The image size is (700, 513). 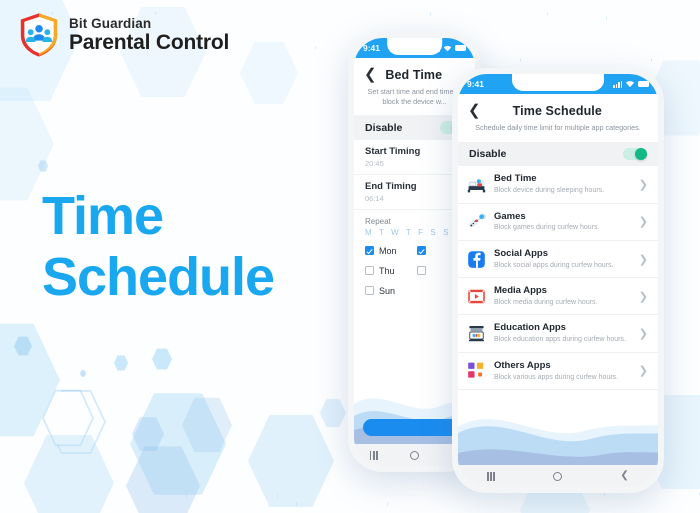 I want to click on checkbox-item-mon: Mon, so click(x=388, y=251).